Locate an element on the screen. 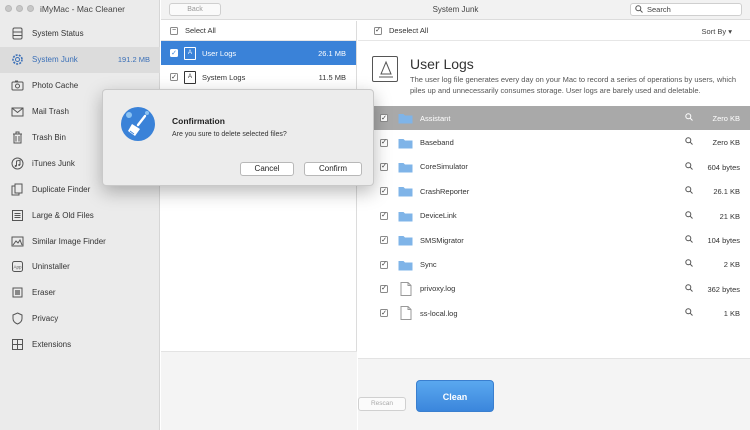 Image resolution: width=750 pixels, height=430 pixels. file-name: CrashReporter is located at coordinates (445, 191).